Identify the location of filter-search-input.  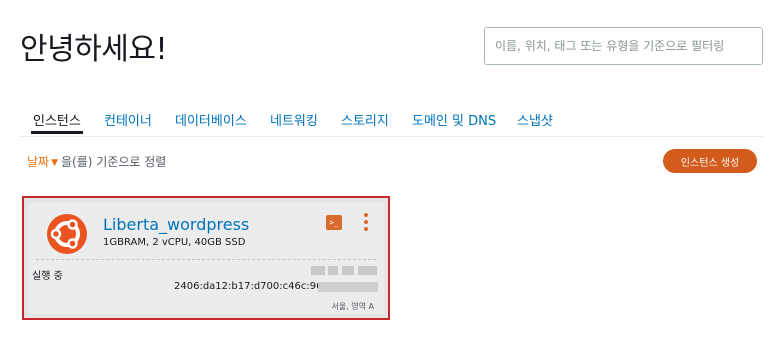
(623, 46).